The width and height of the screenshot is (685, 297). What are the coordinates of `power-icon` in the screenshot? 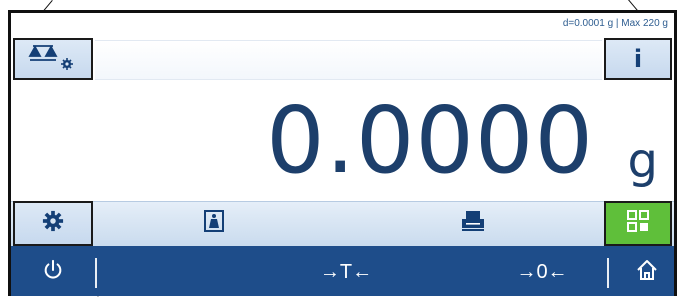 It's located at (53, 273).